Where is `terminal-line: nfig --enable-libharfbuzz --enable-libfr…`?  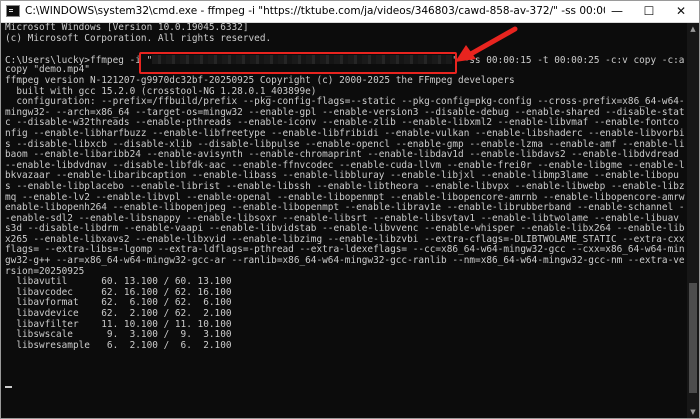 terminal-line: nfig --enable-libharfbuzz --enable-libfr… is located at coordinates (345, 133).